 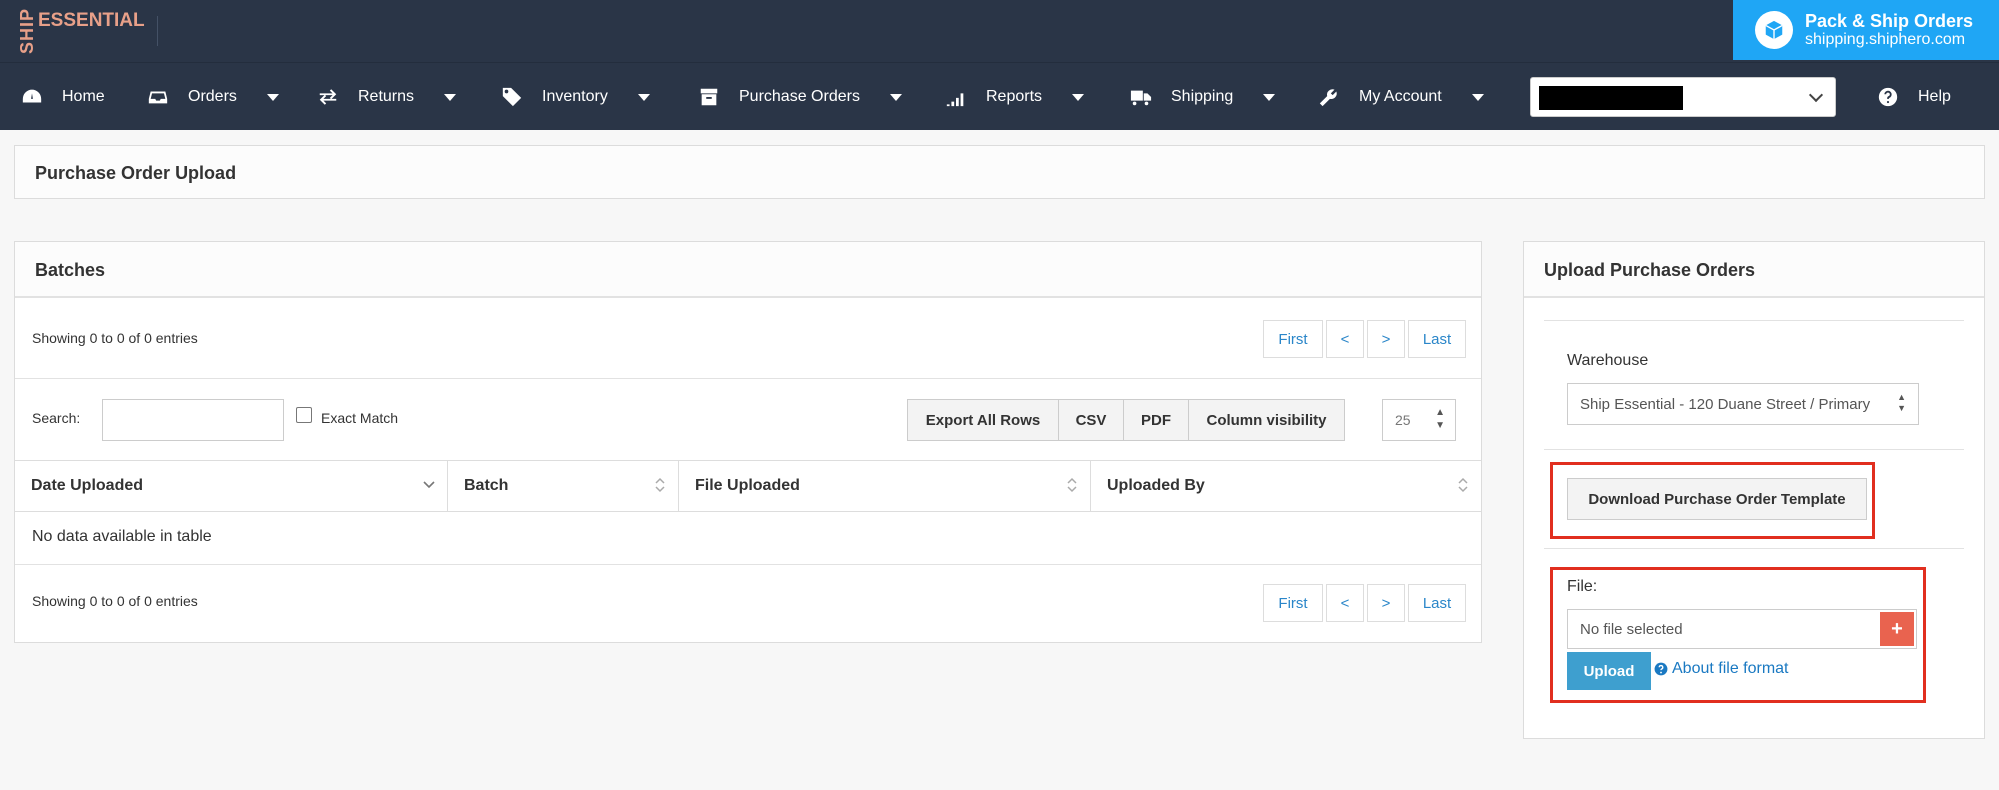 I want to click on wrench-icon, so click(x=1329, y=97).